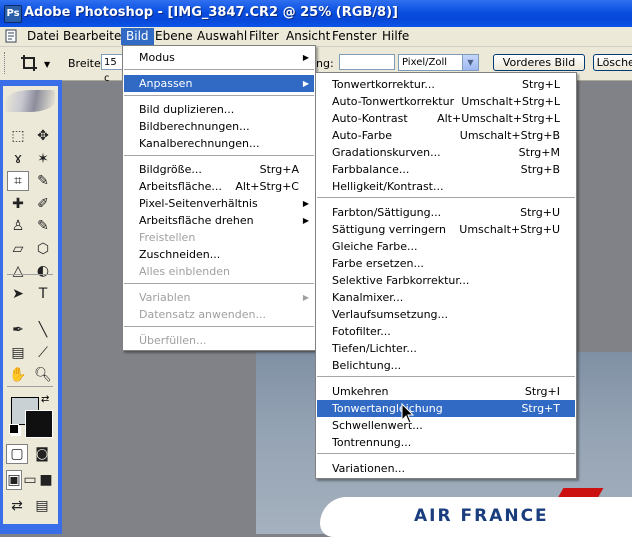 This screenshot has width=632, height=537. What do you see at coordinates (219, 186) in the screenshot?
I see `bild-menu-item: Arbeitsfläche... Alt+Strg+C` at bounding box center [219, 186].